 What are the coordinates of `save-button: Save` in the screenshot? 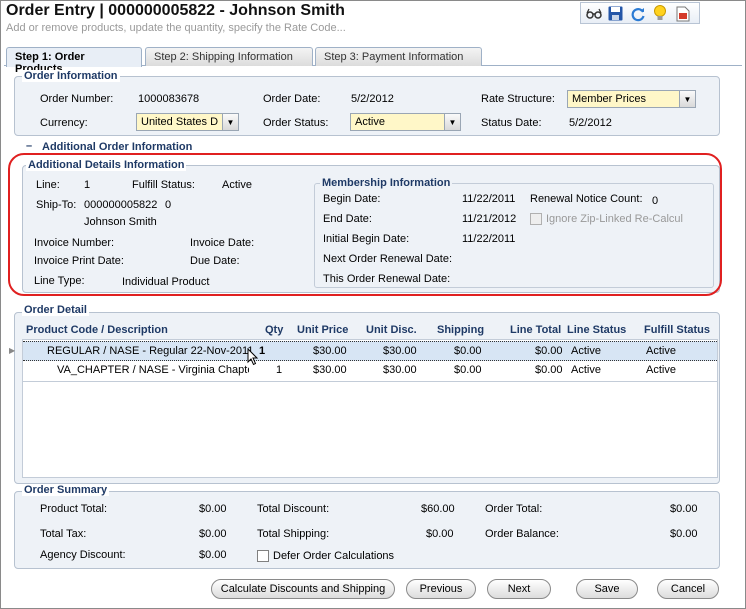 It's located at (607, 589).